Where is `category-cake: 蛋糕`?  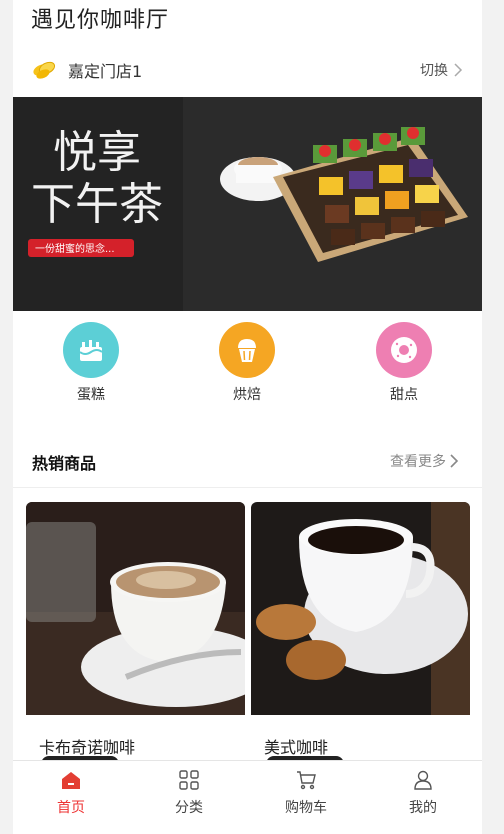 category-cake: 蛋糕 is located at coordinates (91, 363).